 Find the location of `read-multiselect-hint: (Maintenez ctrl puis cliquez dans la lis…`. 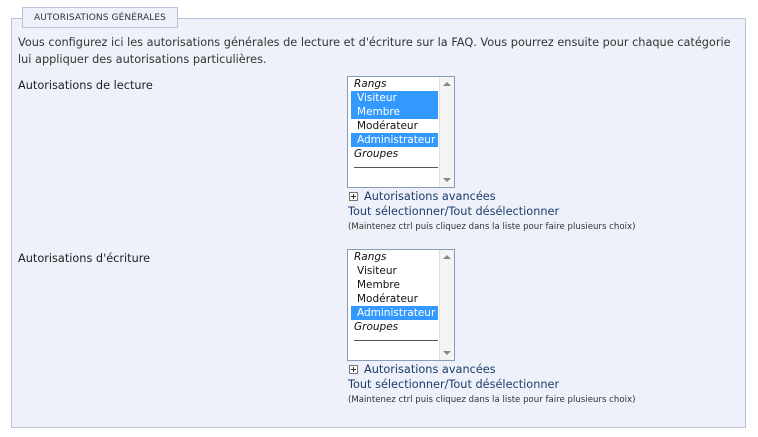

read-multiselect-hint: (Maintenez ctrl puis cliquez dans la lis… is located at coordinates (492, 227).